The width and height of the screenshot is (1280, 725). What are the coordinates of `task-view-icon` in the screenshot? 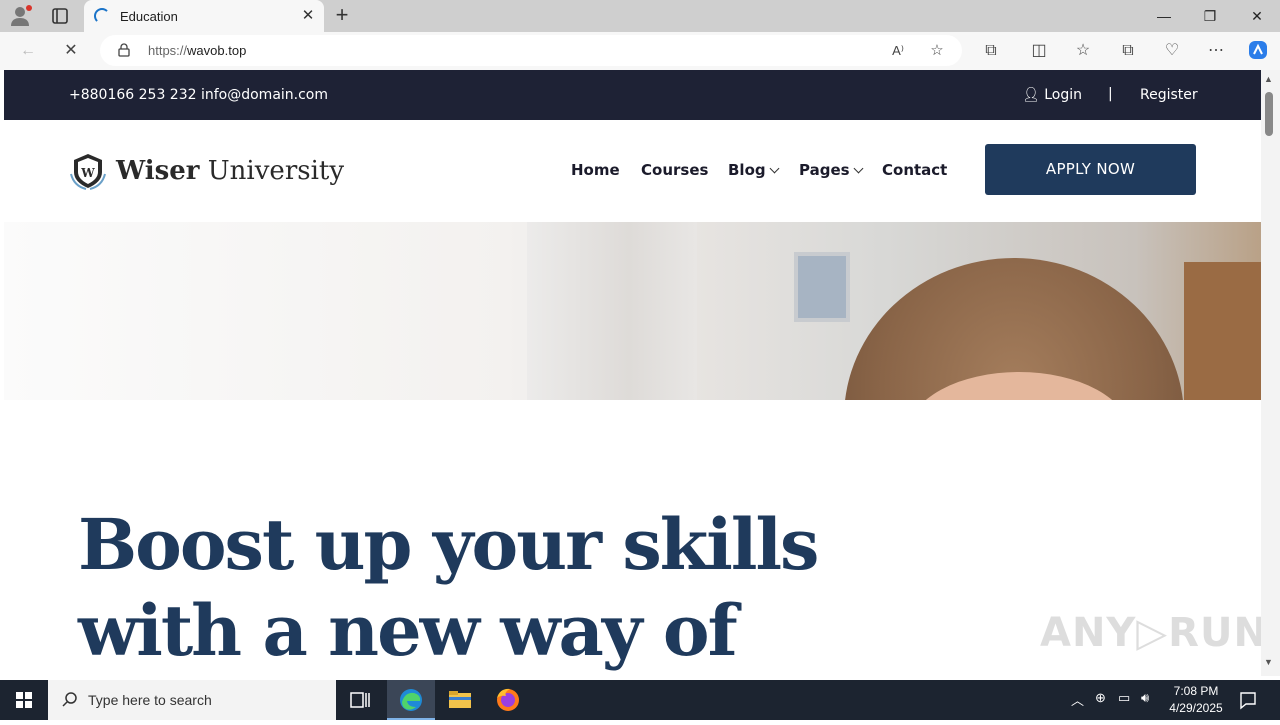 It's located at (360, 700).